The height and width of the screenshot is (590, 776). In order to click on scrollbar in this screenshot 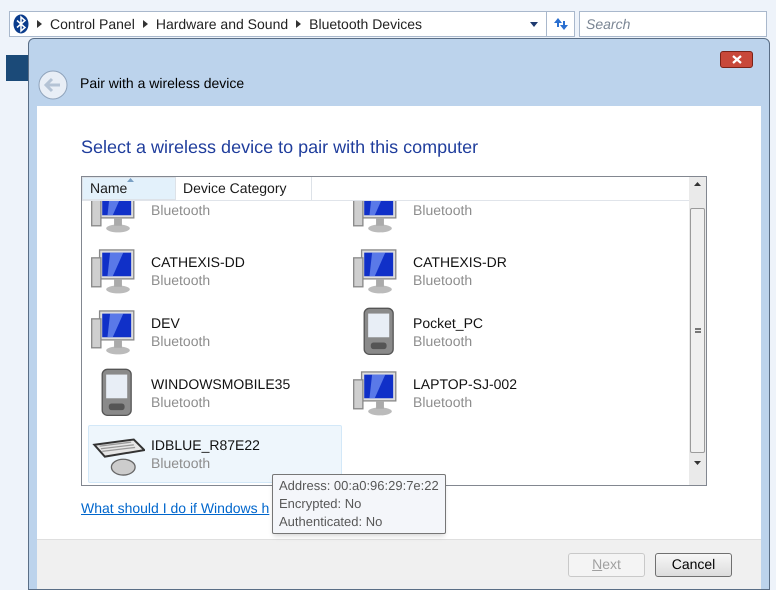, I will do `click(697, 331)`.